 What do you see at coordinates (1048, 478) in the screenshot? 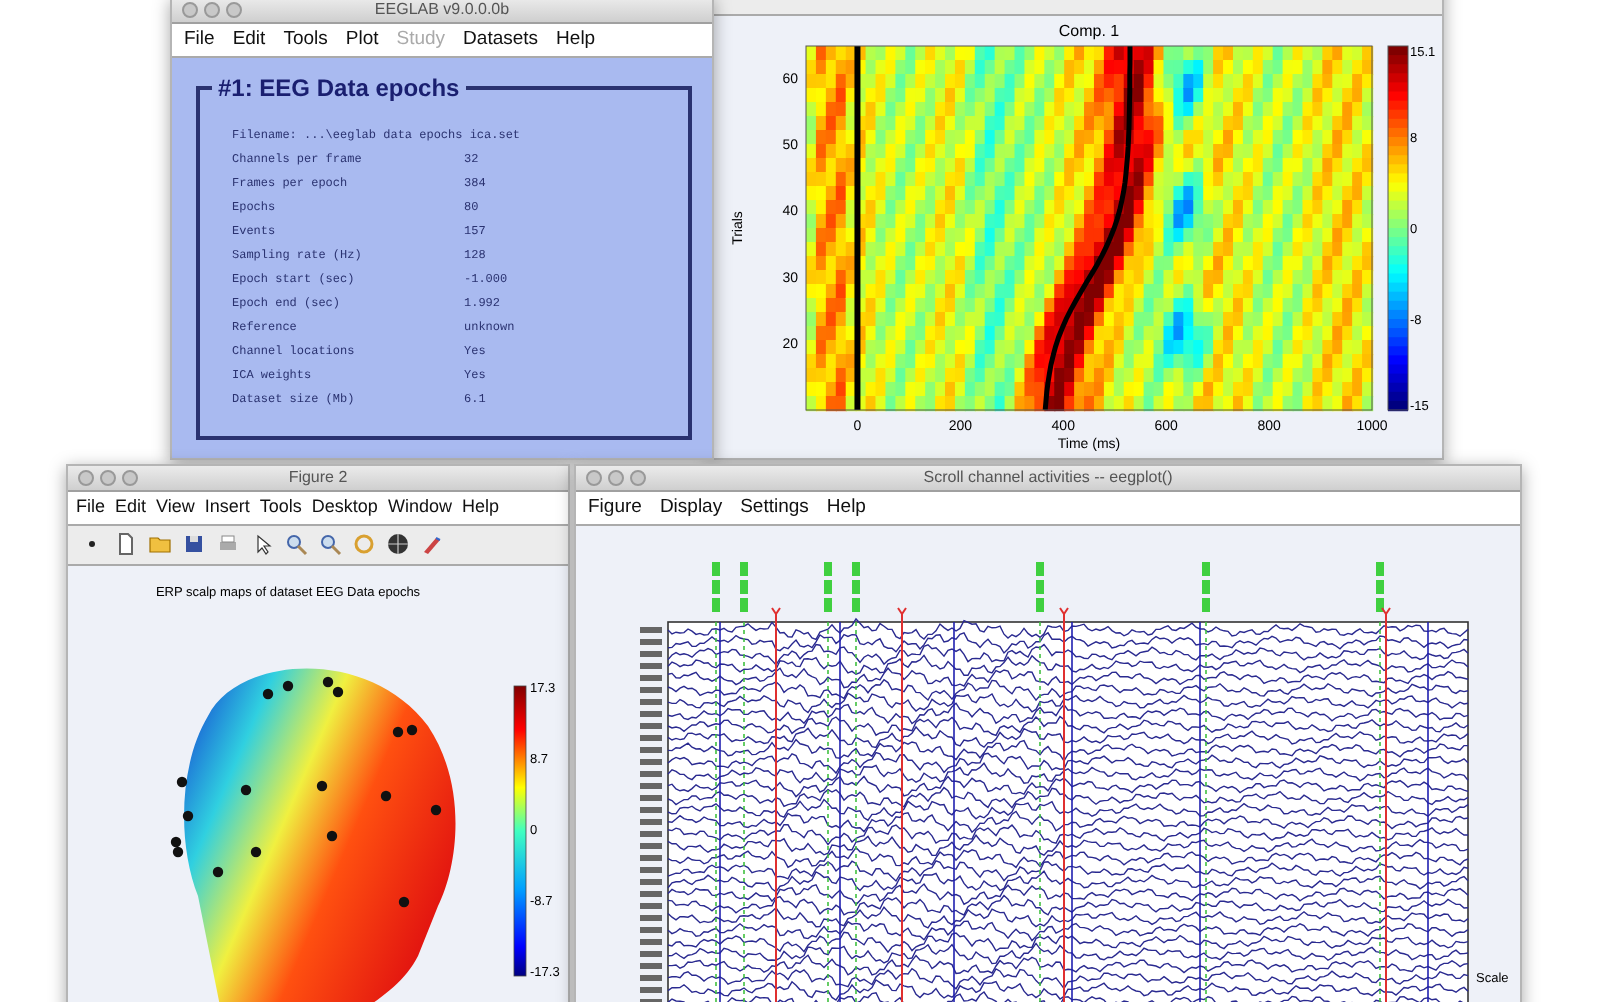
I see `window-title: Scroll channel activities -- eegplot()` at bounding box center [1048, 478].